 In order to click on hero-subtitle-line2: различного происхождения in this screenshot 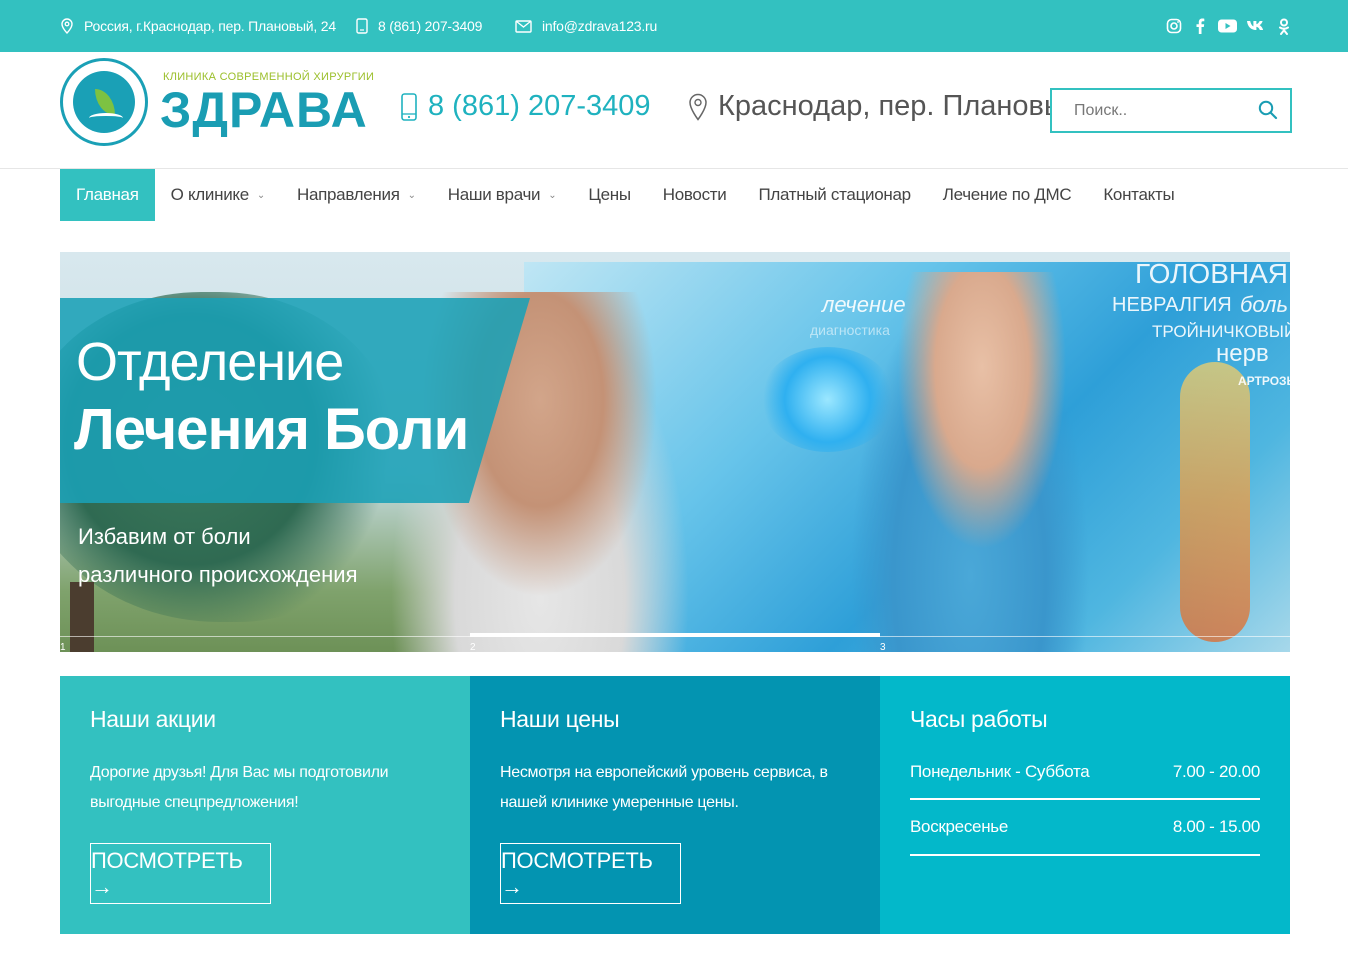, I will do `click(218, 574)`.